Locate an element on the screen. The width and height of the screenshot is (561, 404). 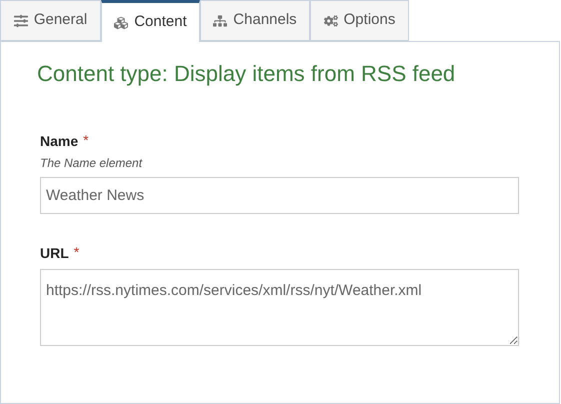
tab: Content is located at coordinates (150, 21).